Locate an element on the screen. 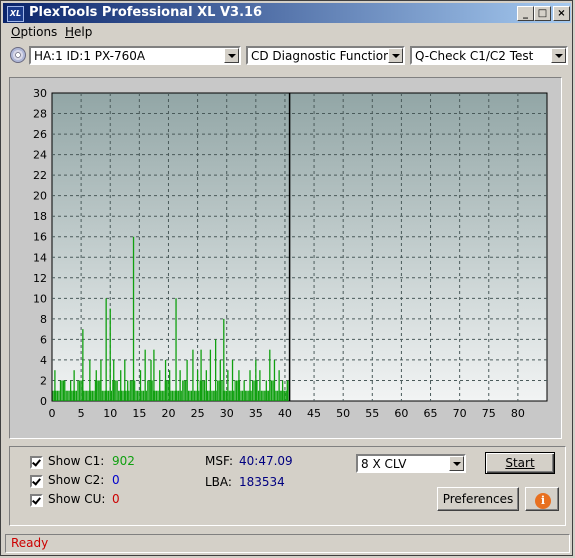 The height and width of the screenshot is (558, 575). y-tick-label: 26 is located at coordinates (40, 134).